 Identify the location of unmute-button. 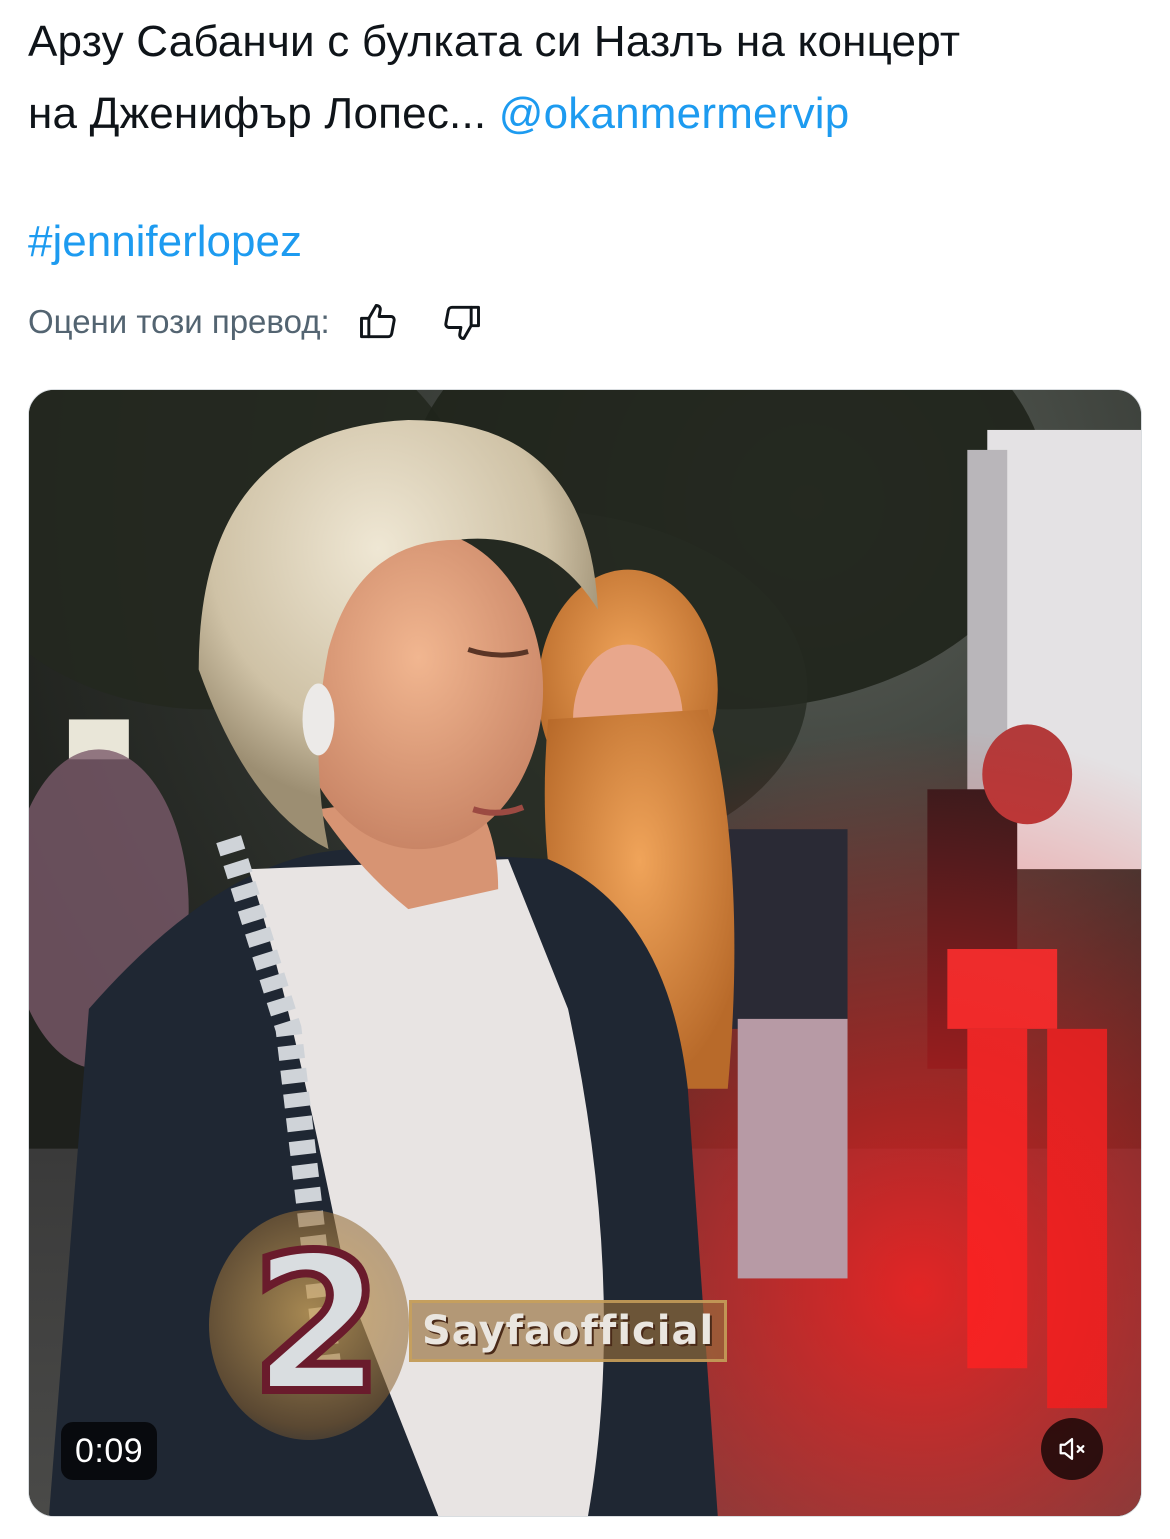
(1072, 1449).